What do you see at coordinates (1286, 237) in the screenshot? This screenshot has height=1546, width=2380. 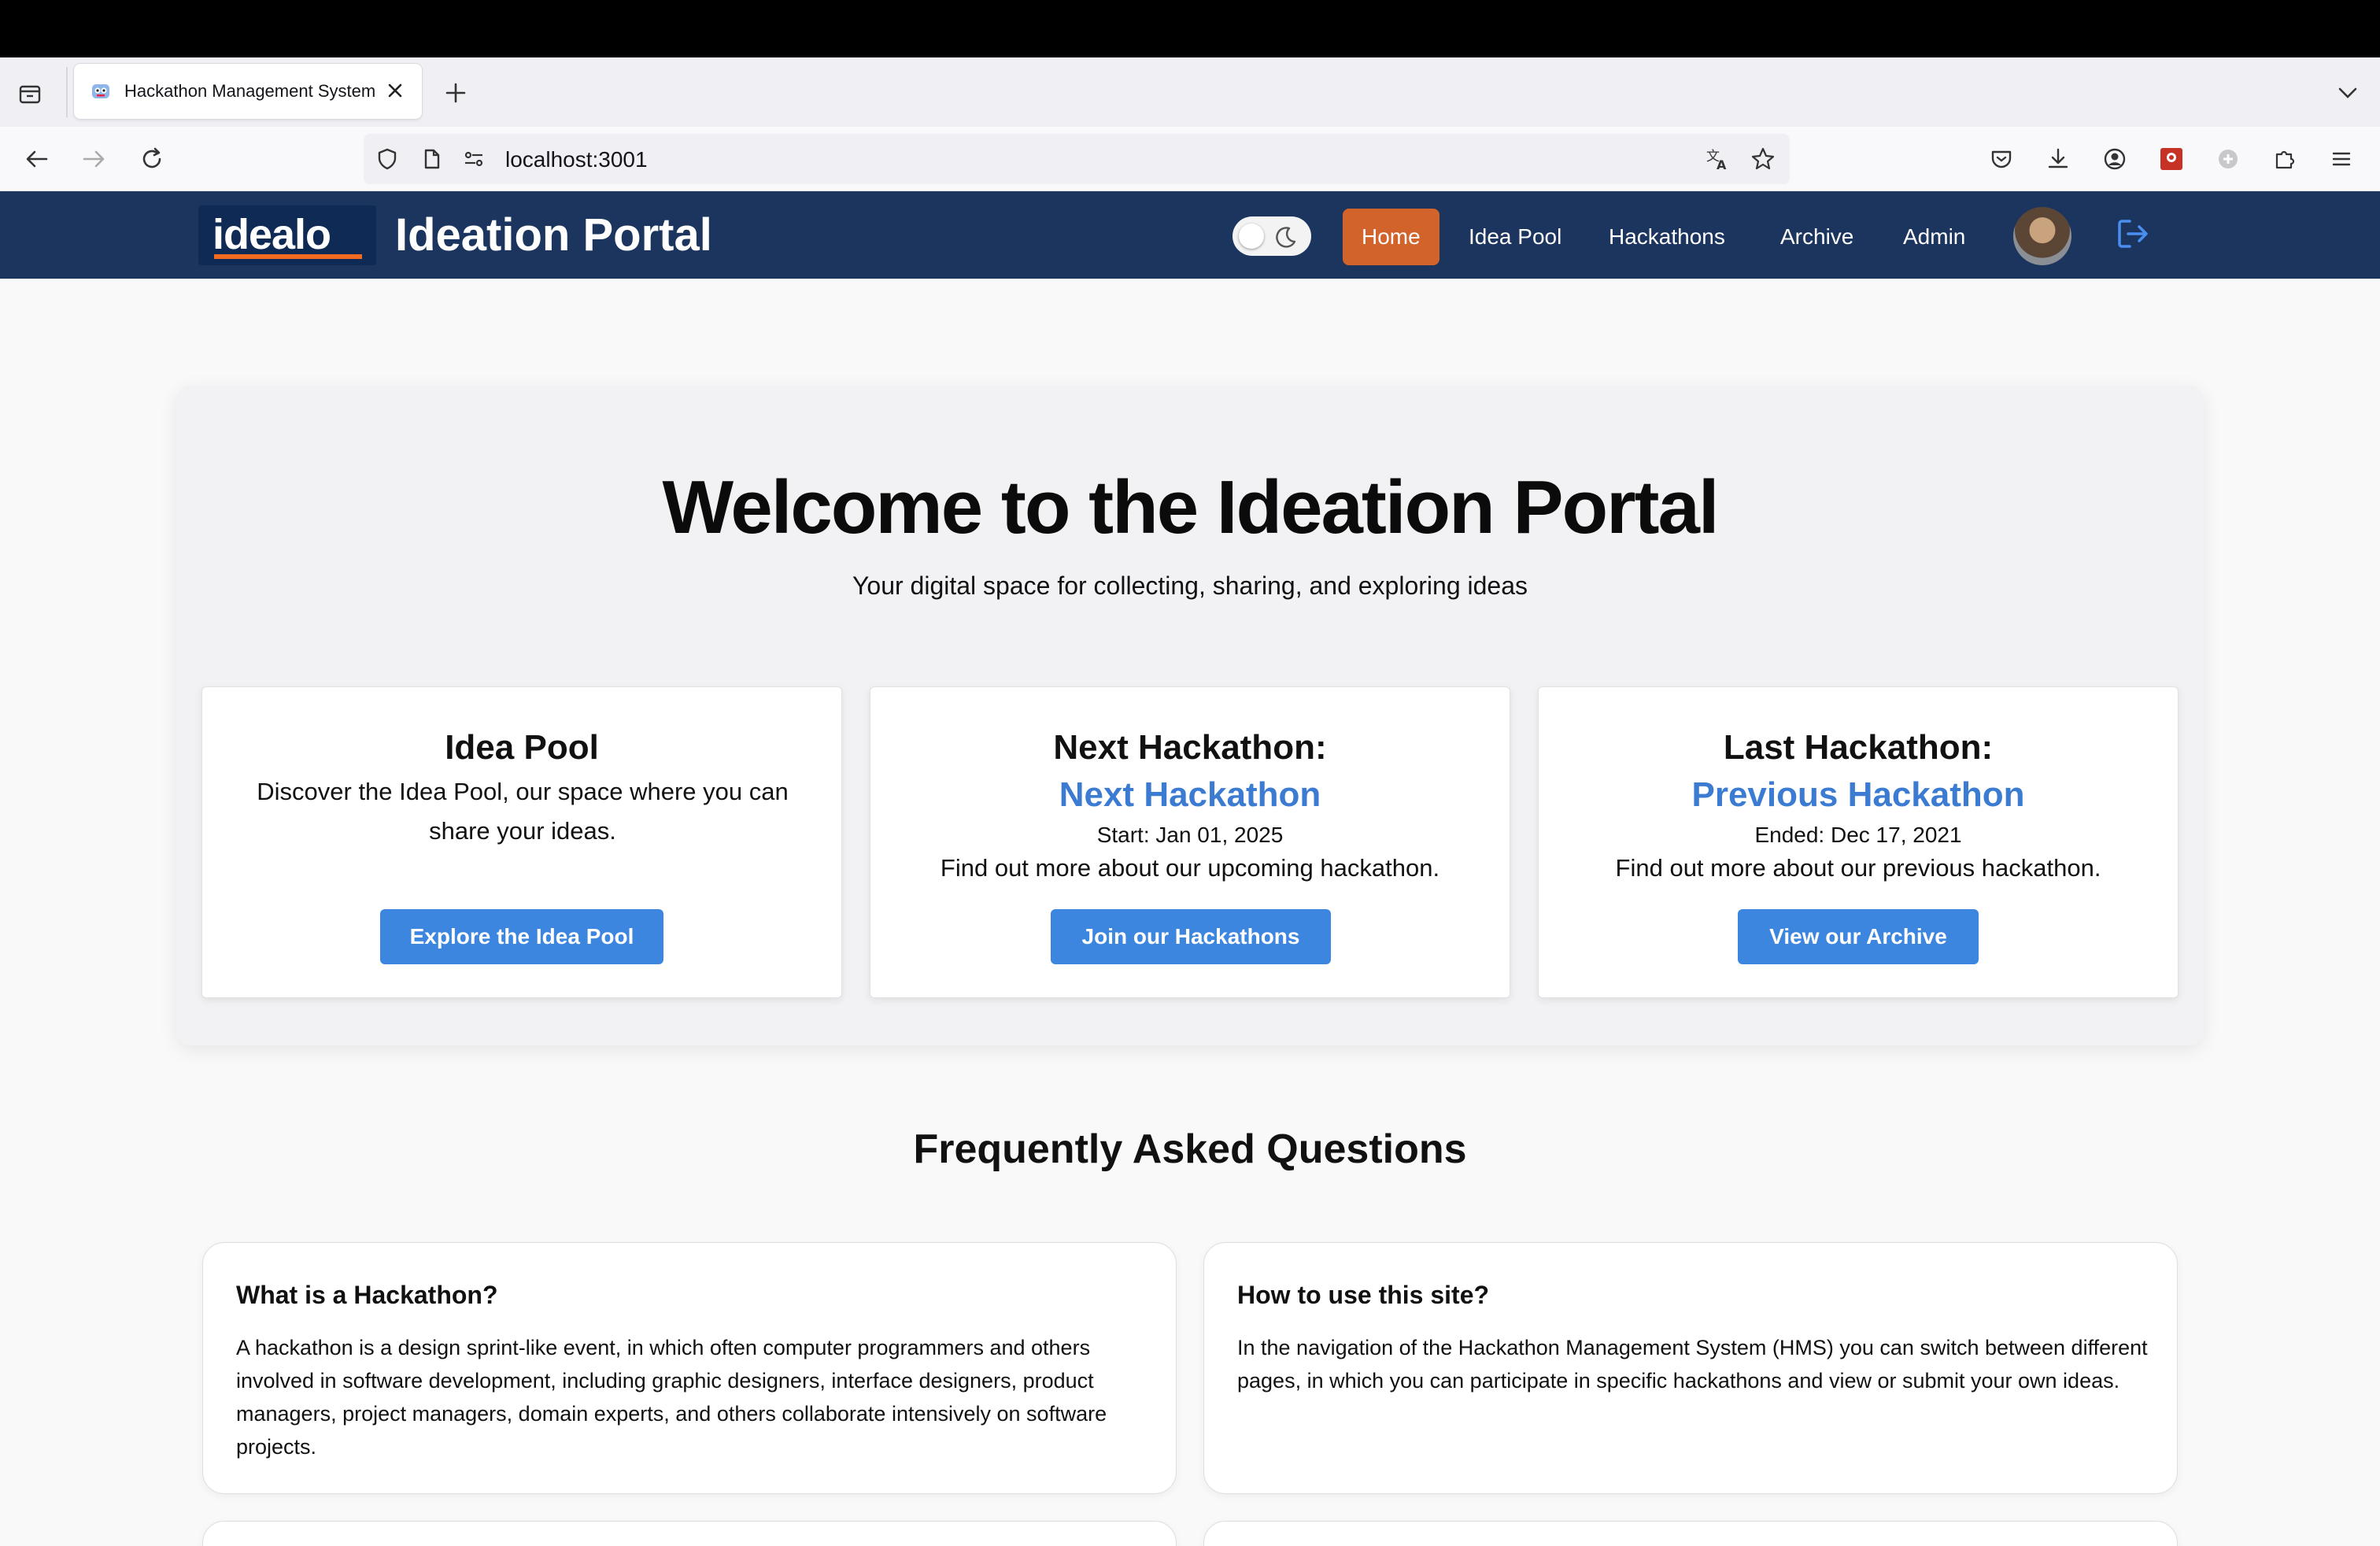 I see `moon-icon` at bounding box center [1286, 237].